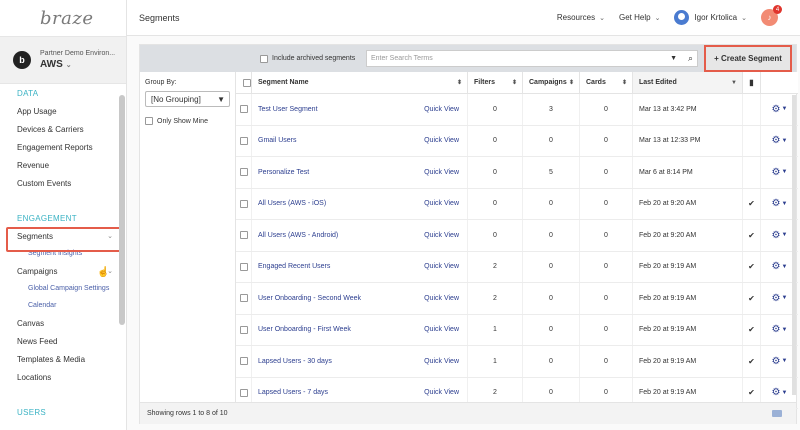 This screenshot has width=800, height=430. I want to click on segment-name-cell: User Onboarding - Second Week Quick View, so click(360, 298).